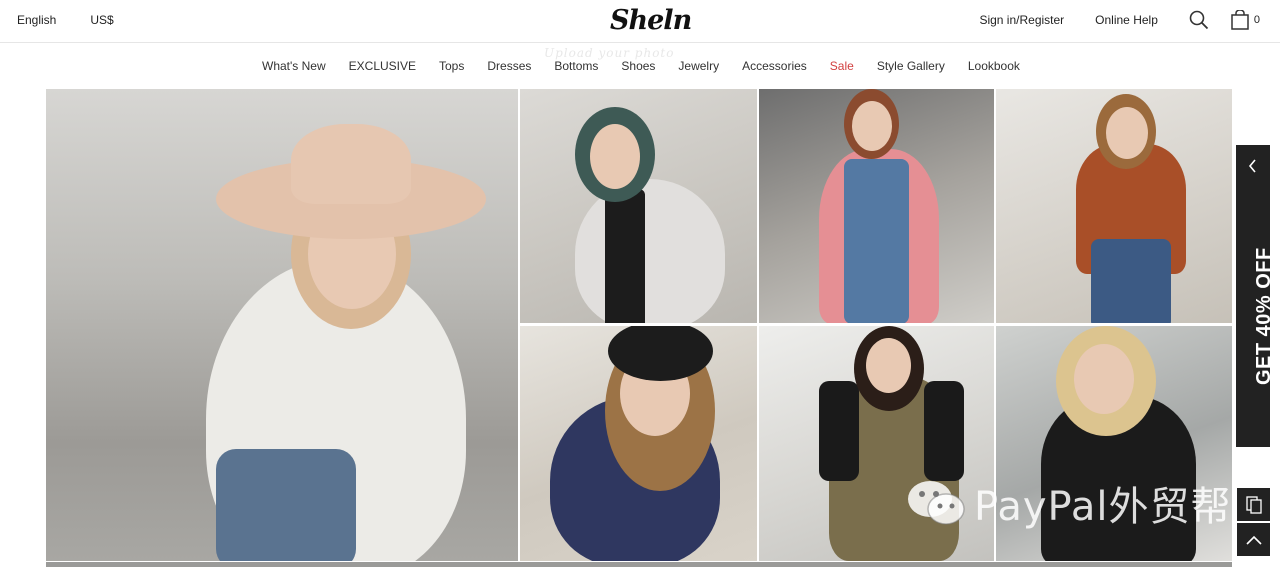 Image resolution: width=1280 pixels, height=567 pixels. What do you see at coordinates (936, 503) in the screenshot?
I see `wechat-icon` at bounding box center [936, 503].